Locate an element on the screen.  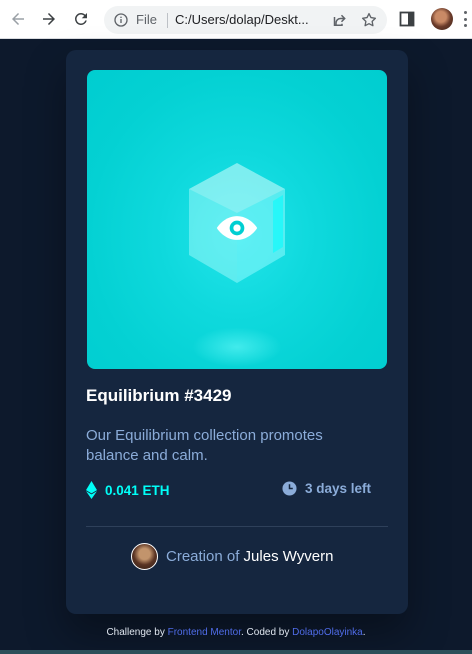
info-icon is located at coordinates (121, 20).